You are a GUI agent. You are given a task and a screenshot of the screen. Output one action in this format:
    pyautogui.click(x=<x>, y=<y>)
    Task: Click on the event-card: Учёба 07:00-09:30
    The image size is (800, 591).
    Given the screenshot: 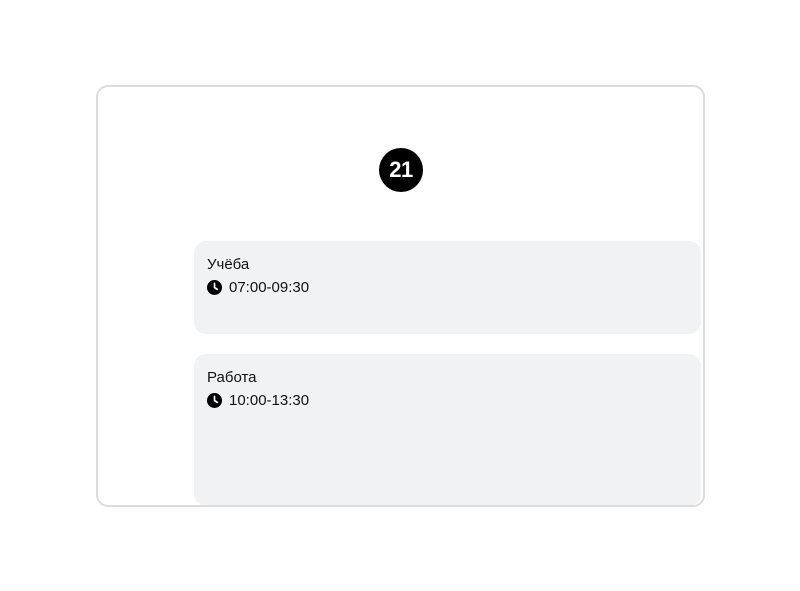 What is the action you would take?
    pyautogui.click(x=447, y=287)
    